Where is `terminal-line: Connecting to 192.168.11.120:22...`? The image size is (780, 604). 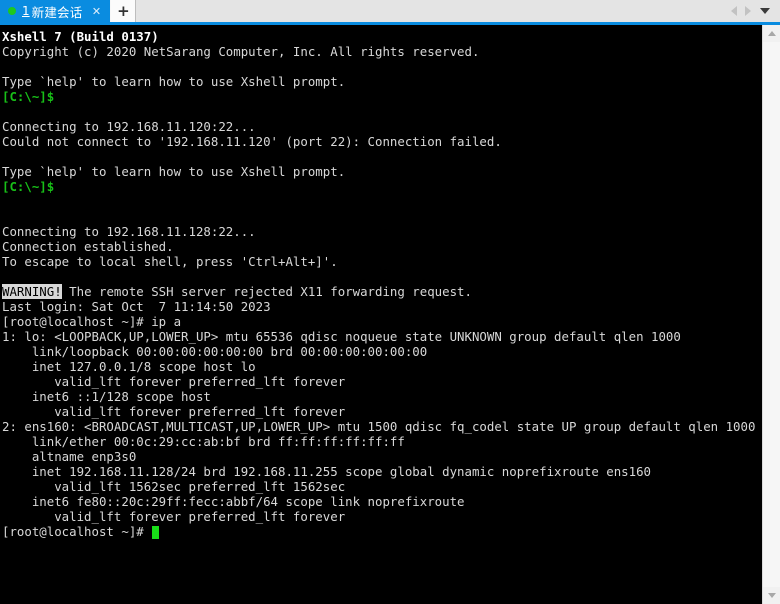 terminal-line: Connecting to 192.168.11.120:22... is located at coordinates (382, 126).